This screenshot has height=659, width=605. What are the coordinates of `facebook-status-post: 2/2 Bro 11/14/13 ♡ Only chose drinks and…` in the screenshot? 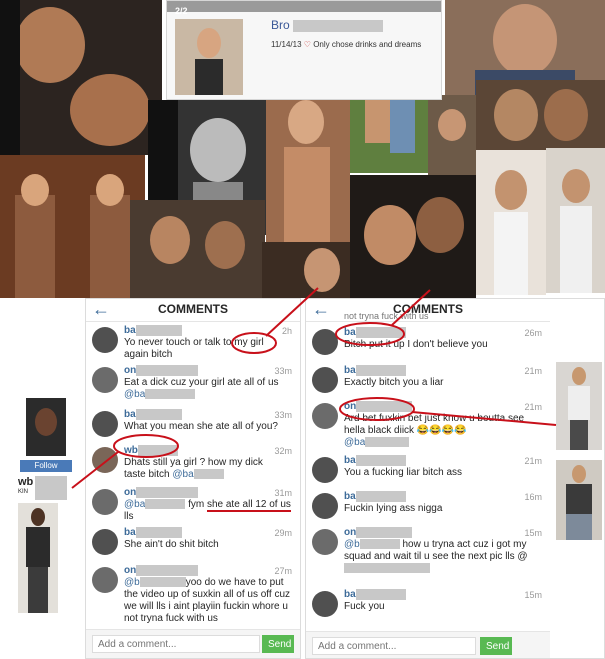 It's located at (304, 50).